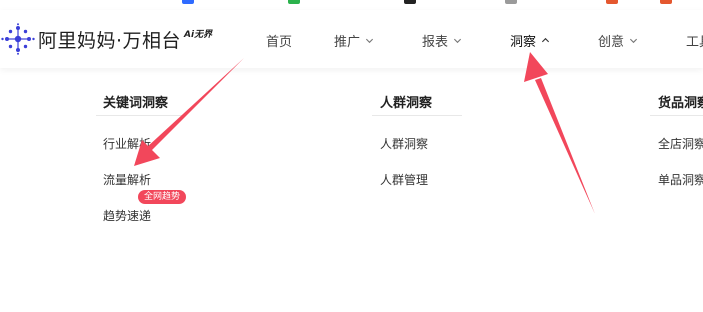  Describe the element at coordinates (198, 34) in the screenshot. I see `brand-badge: Ai无界` at that location.